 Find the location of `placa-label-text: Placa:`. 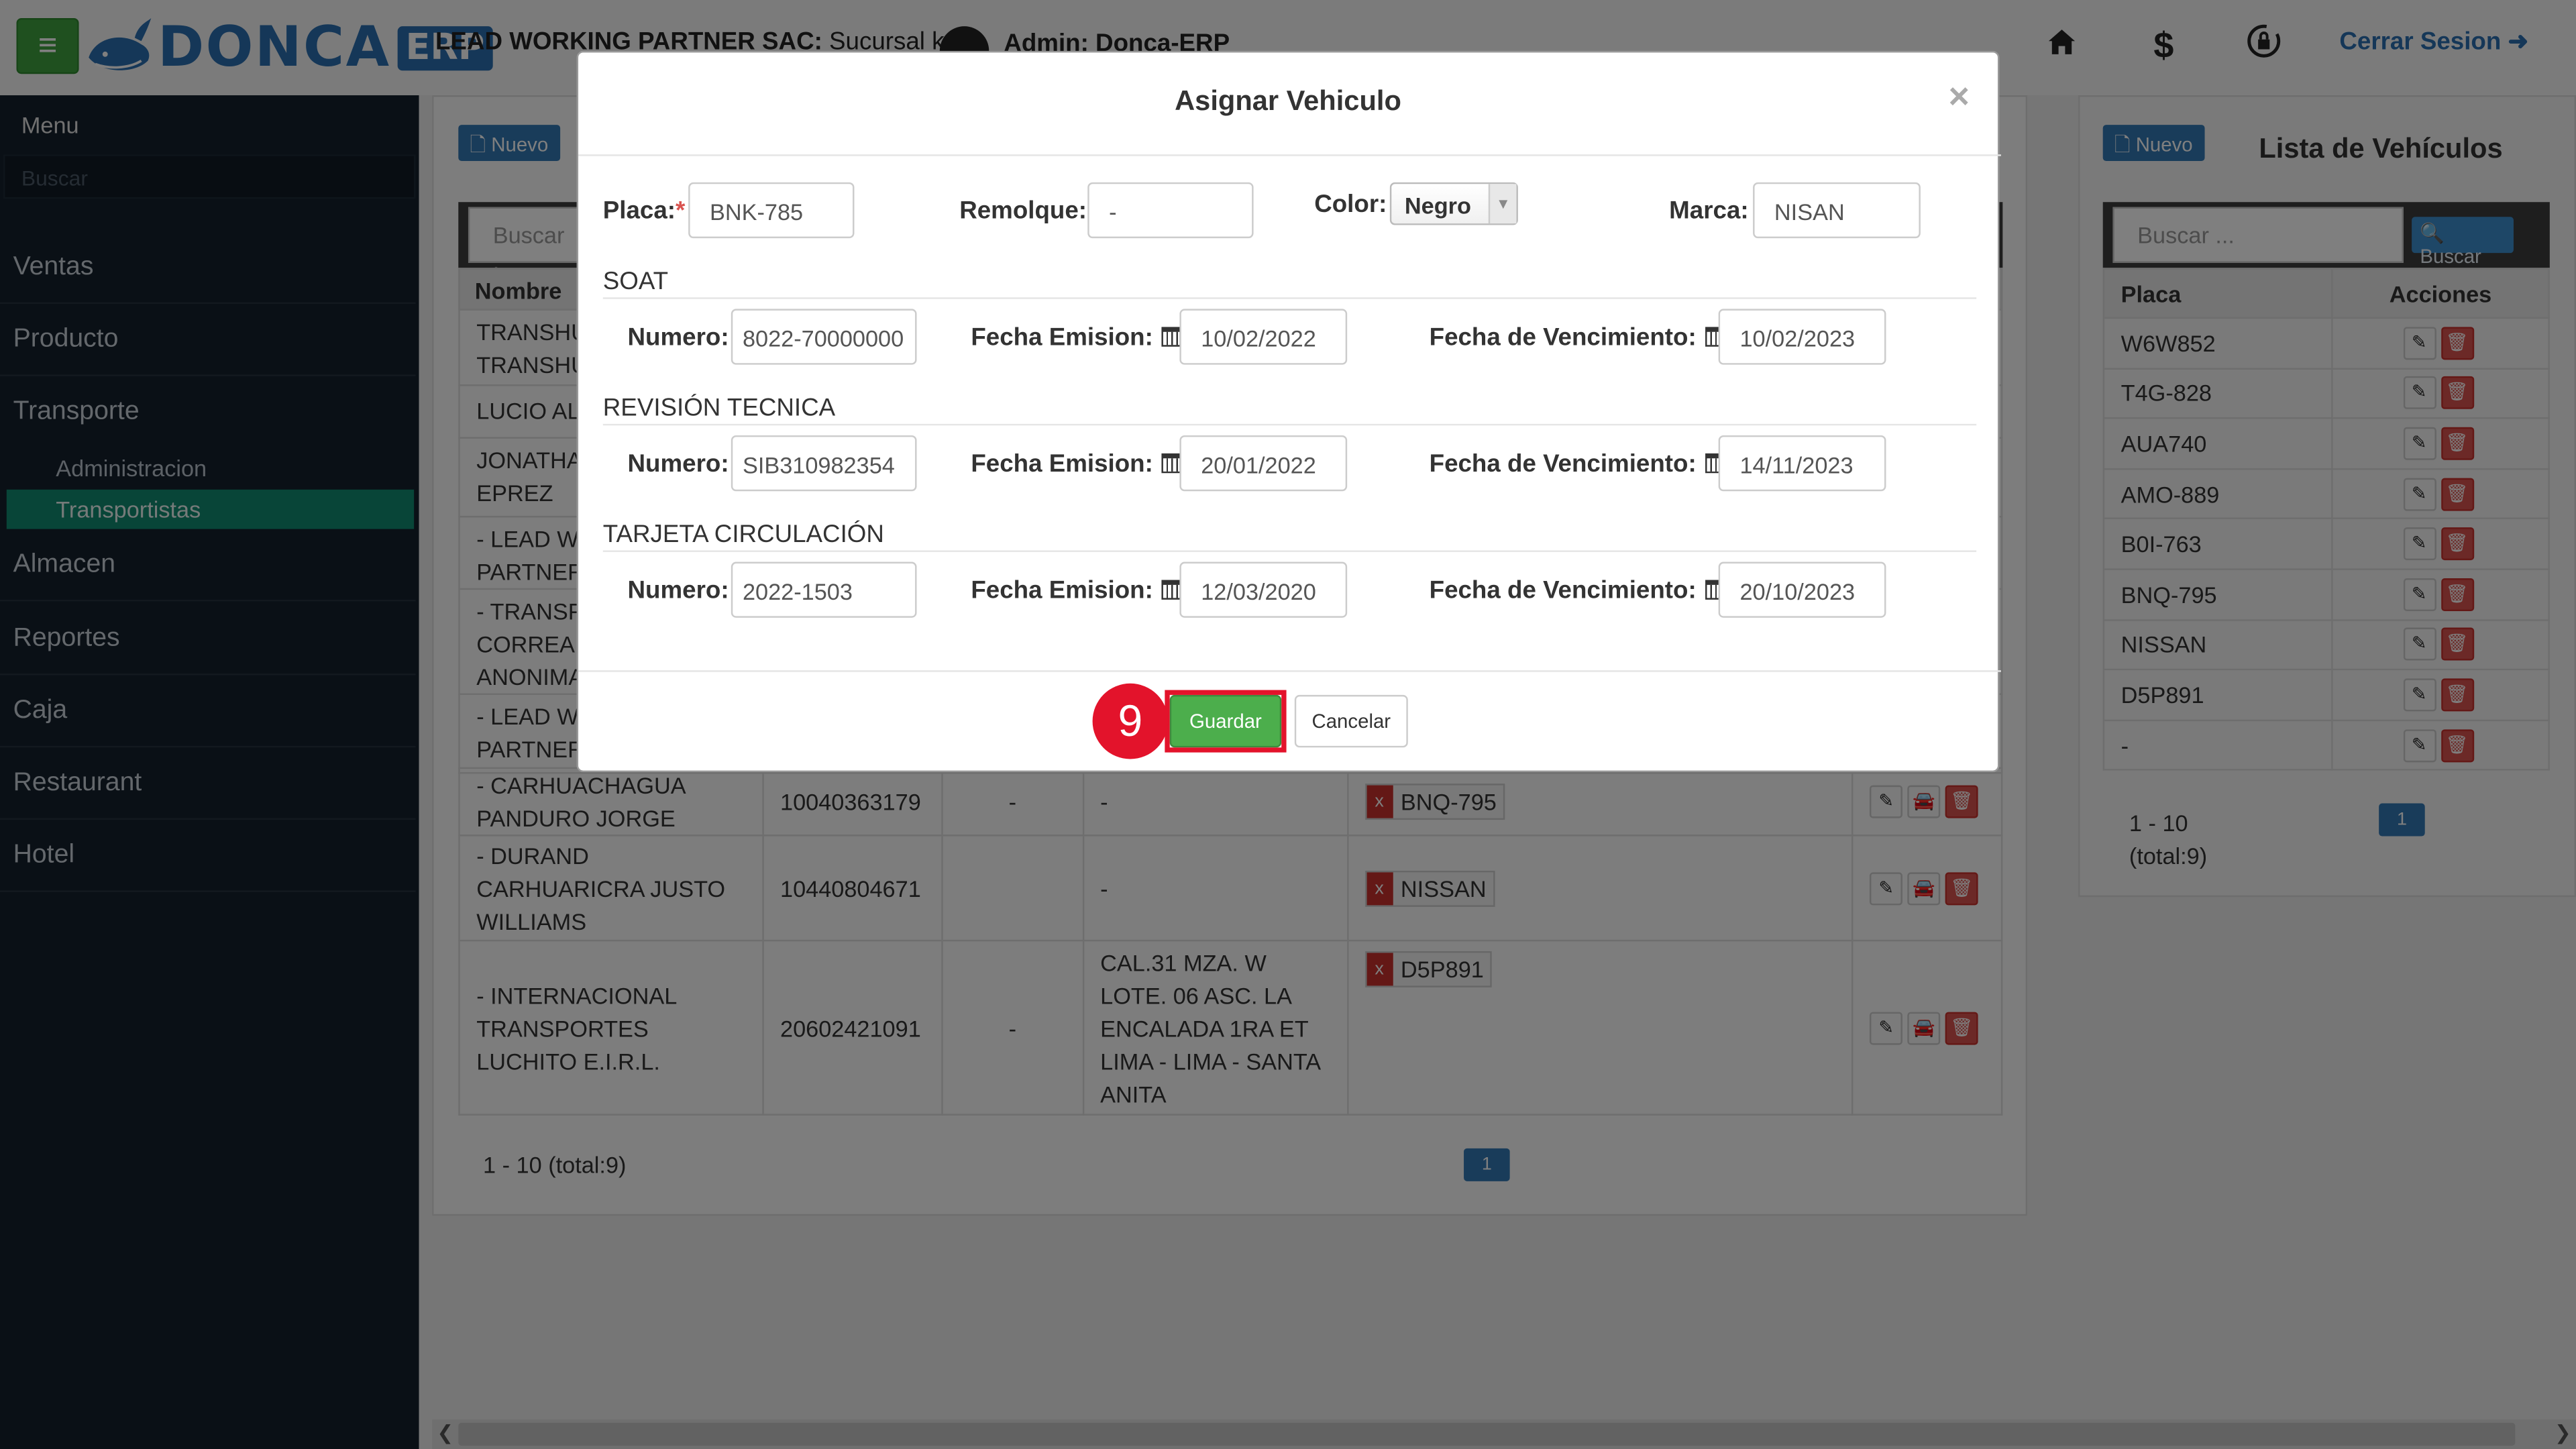

placa-label-text: Placa: is located at coordinates (639, 211).